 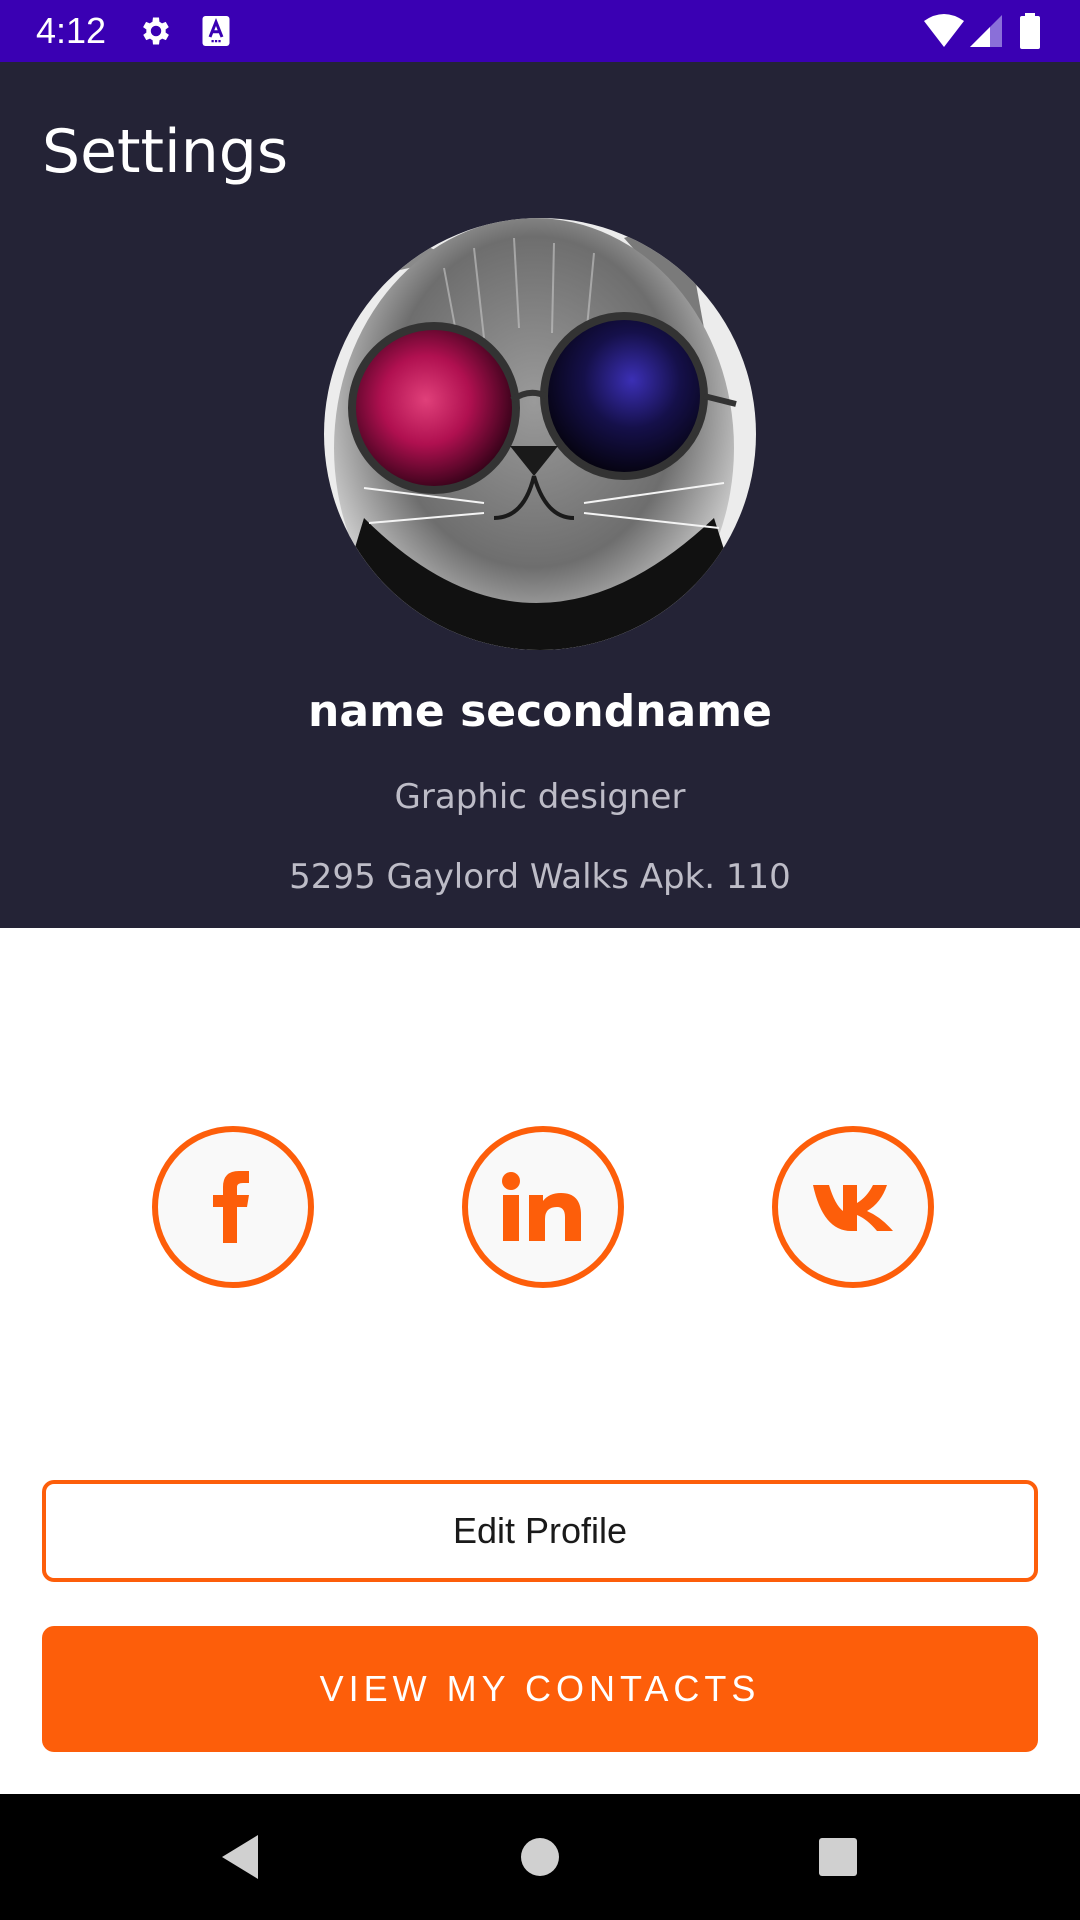 What do you see at coordinates (540, 877) in the screenshot?
I see `profile-address: 5295 Gaylord Walks Apk. 110` at bounding box center [540, 877].